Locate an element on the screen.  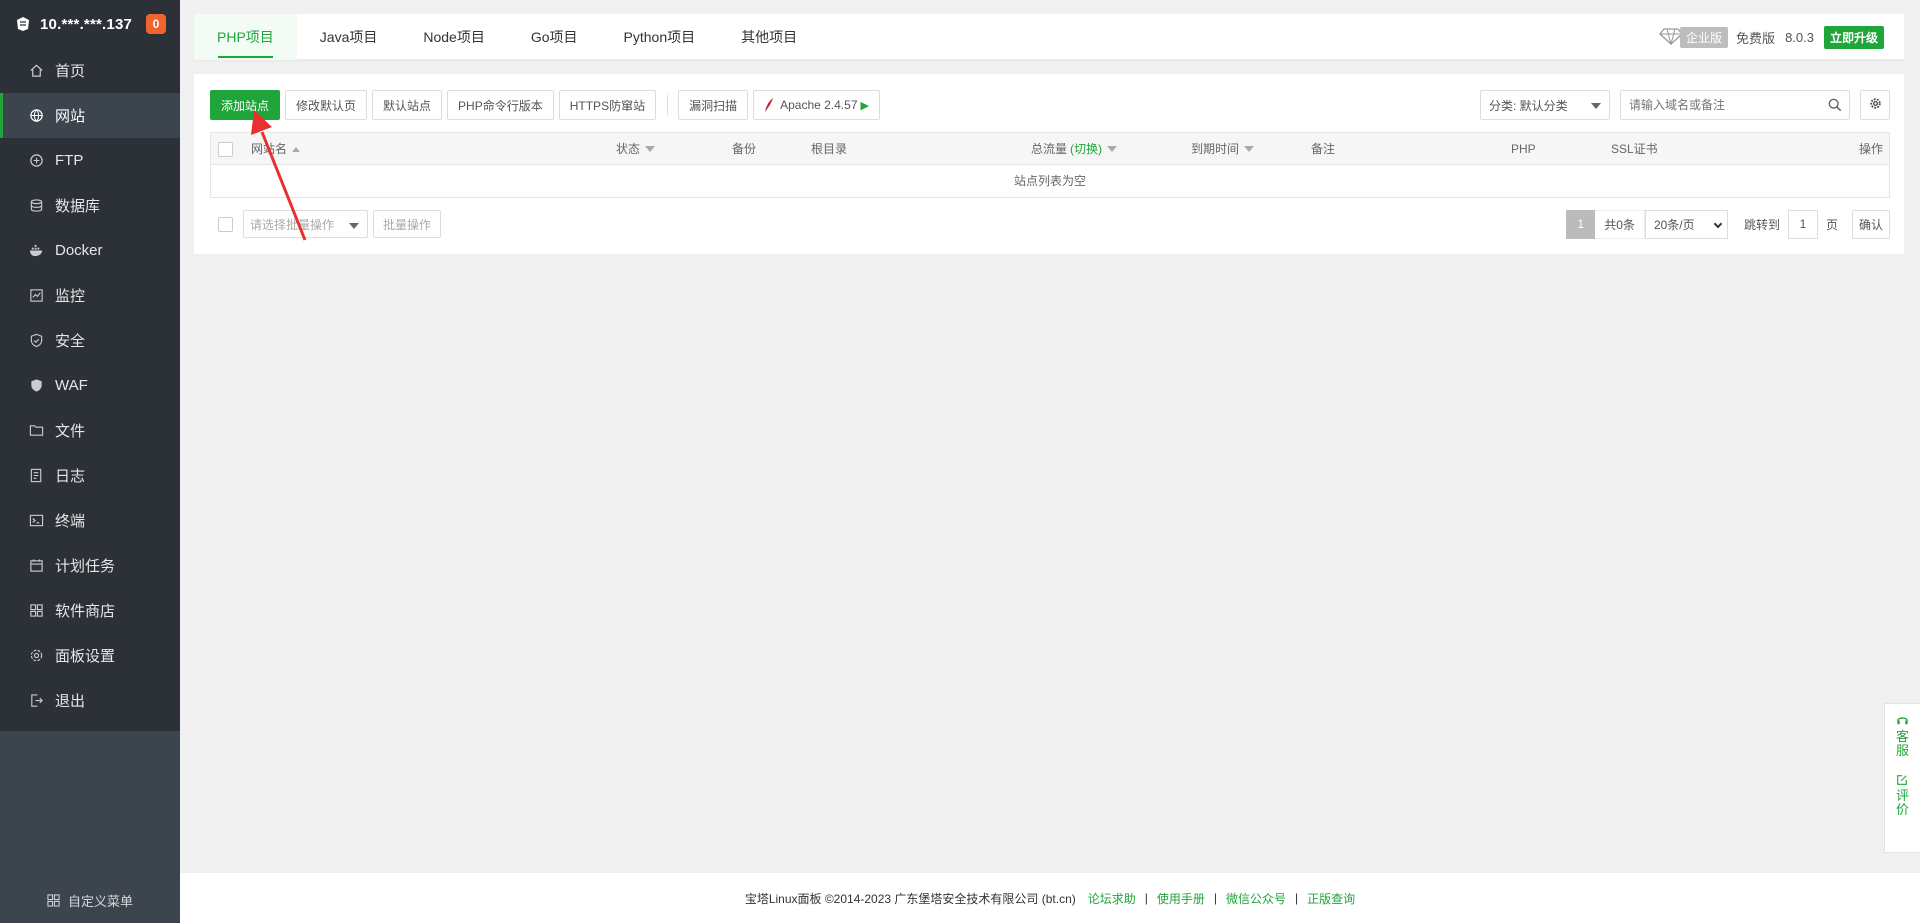
sidebar: 10.***.***.137 0 首页 网站 FTP 数据库 Docker 监控 is located at coordinates (90, 461).